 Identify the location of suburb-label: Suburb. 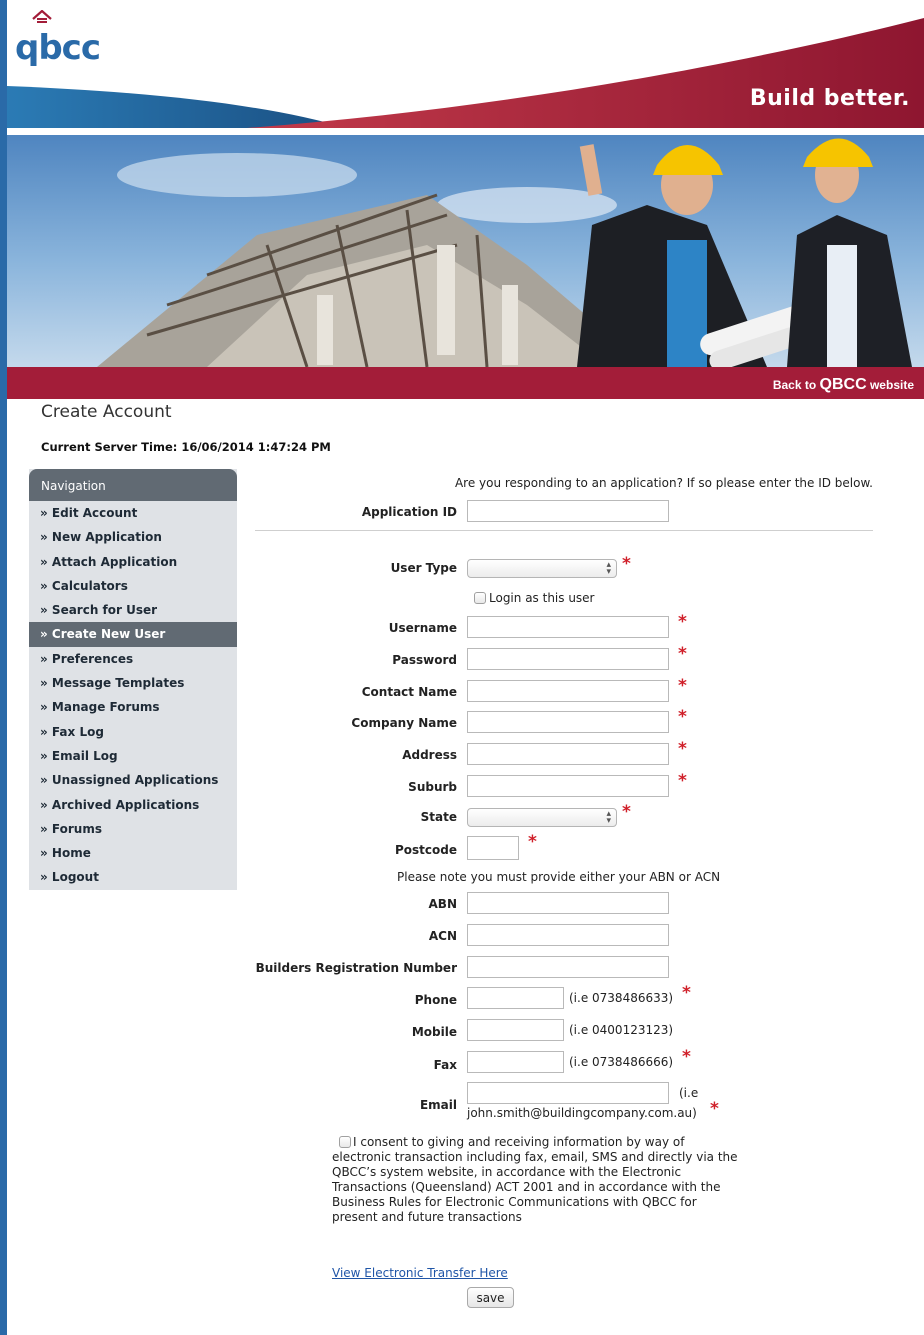
(432, 787).